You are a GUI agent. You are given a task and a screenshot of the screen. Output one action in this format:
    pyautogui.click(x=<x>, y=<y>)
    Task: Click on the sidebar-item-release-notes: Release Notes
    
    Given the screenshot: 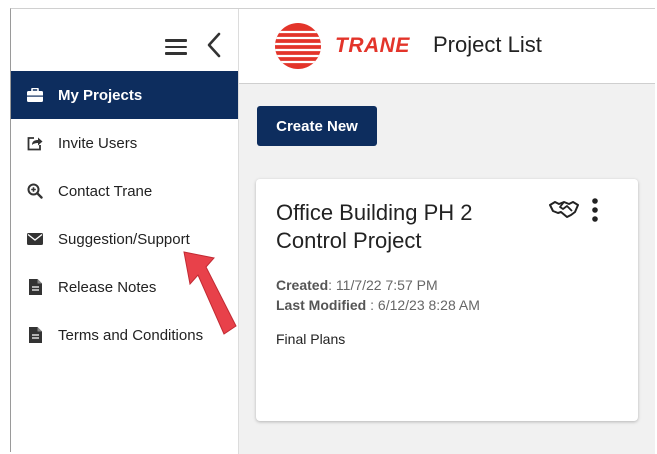 What is the action you would take?
    pyautogui.click(x=124, y=287)
    